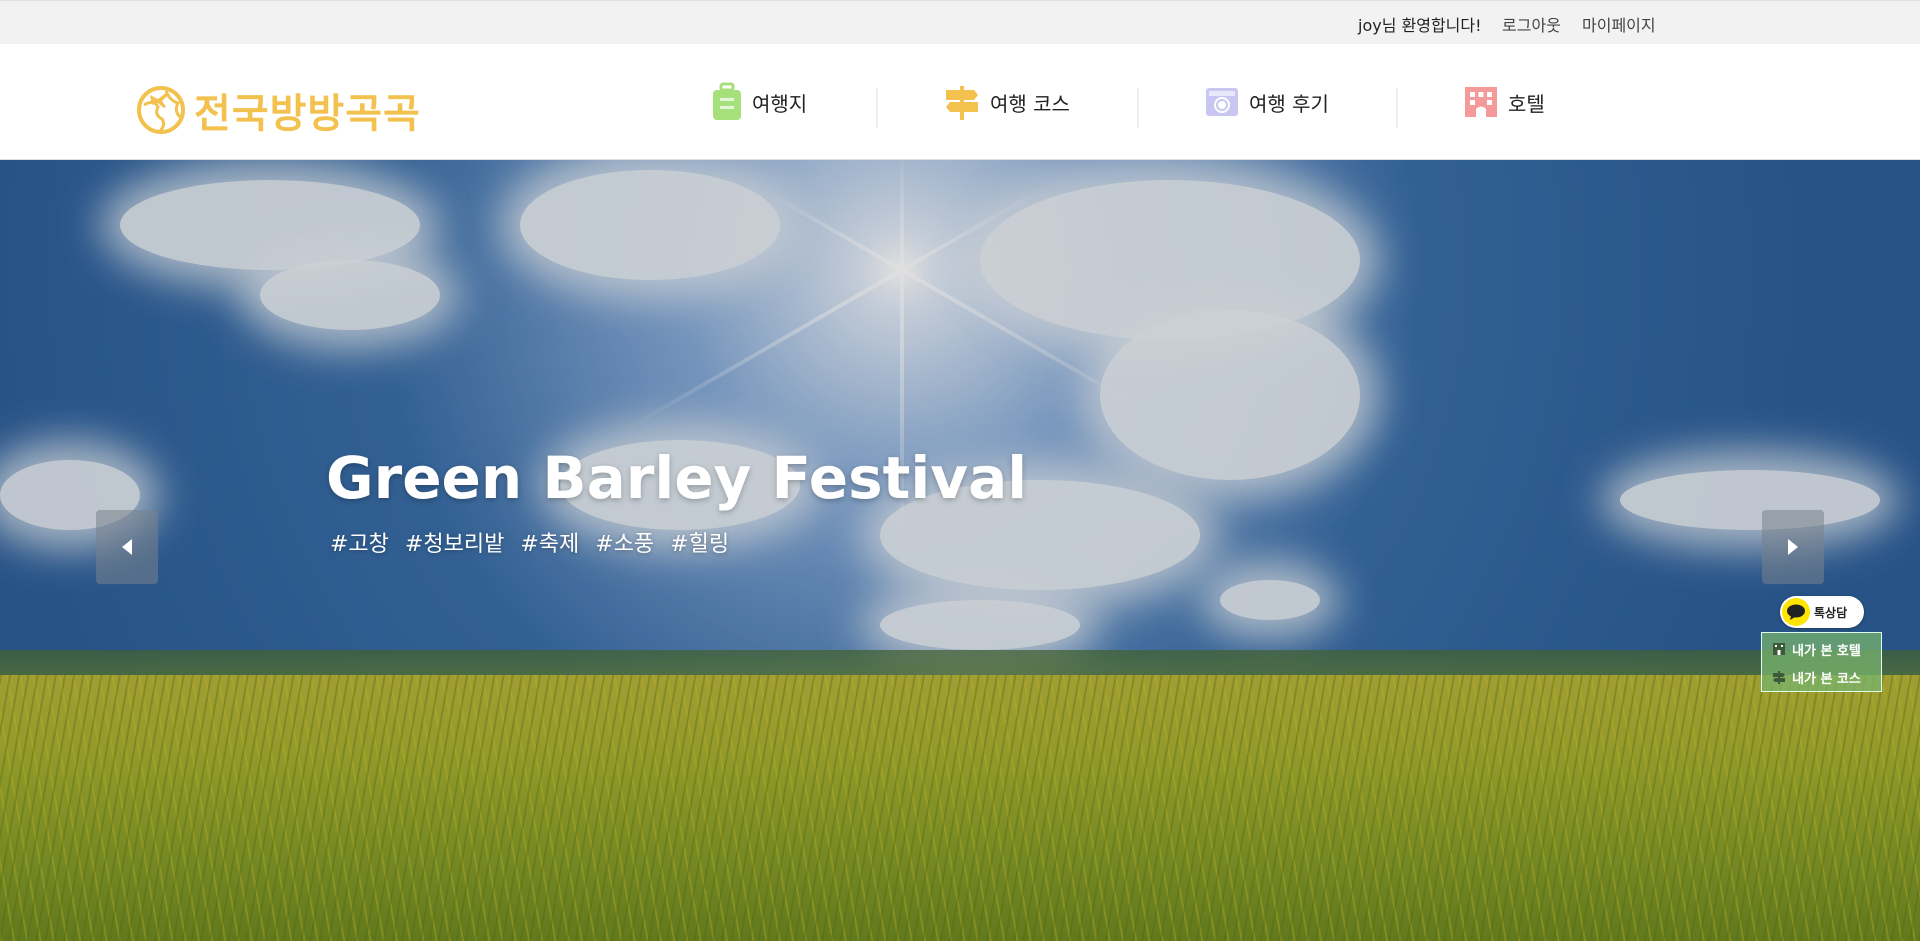  Describe the element at coordinates (960, 22) in the screenshot. I see `top-utility-bar: joy님 환영합니다! 로그아웃 마이페이지` at that location.